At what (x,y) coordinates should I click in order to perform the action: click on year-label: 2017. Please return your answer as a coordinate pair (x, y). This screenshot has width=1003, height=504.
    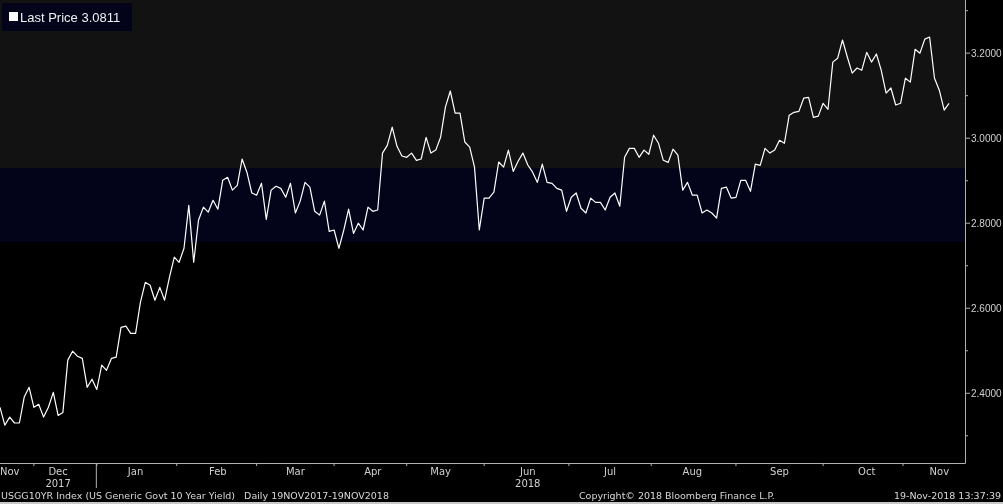
    Looking at the image, I should click on (58, 483).